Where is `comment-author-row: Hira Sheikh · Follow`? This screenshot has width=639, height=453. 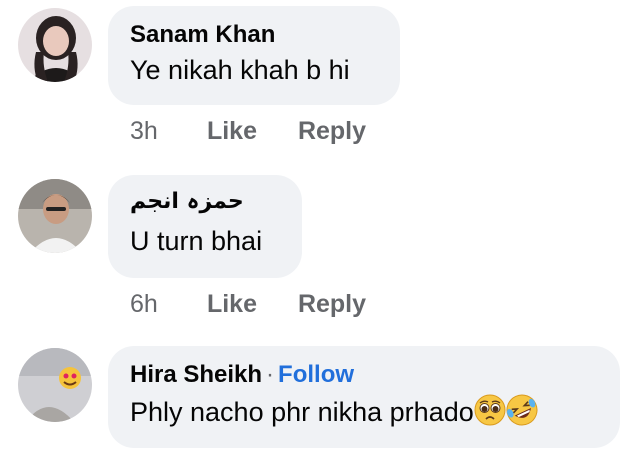
comment-author-row: Hira Sheikh · Follow is located at coordinates (363, 375).